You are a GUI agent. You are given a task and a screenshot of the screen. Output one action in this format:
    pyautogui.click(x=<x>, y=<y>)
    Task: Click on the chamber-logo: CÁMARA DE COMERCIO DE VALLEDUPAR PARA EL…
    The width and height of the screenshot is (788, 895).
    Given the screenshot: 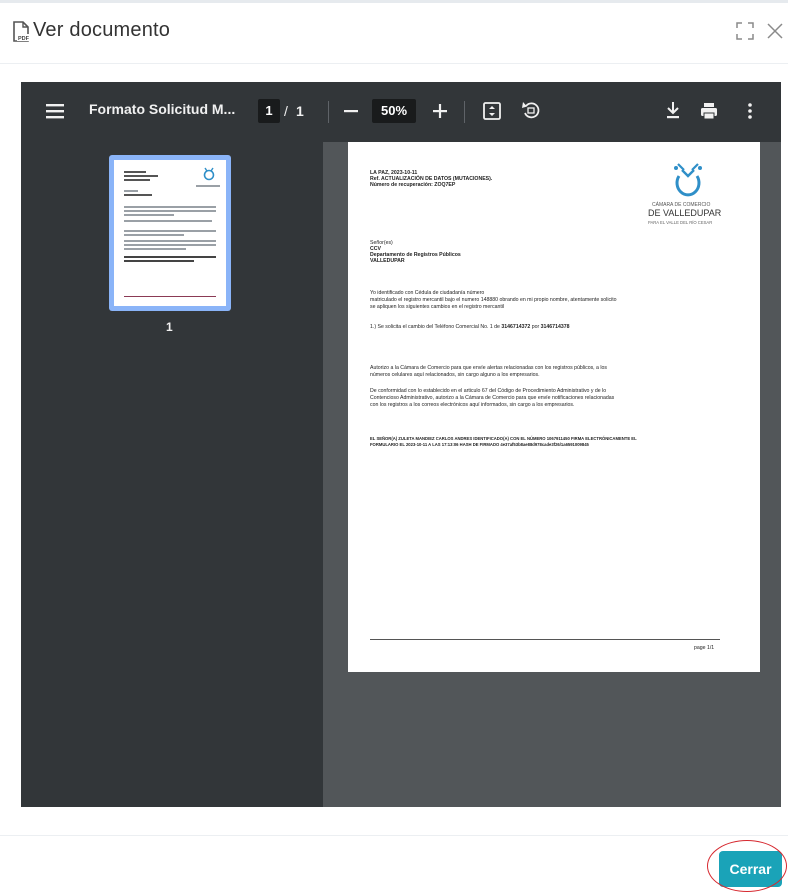 What is the action you would take?
    pyautogui.click(x=688, y=193)
    